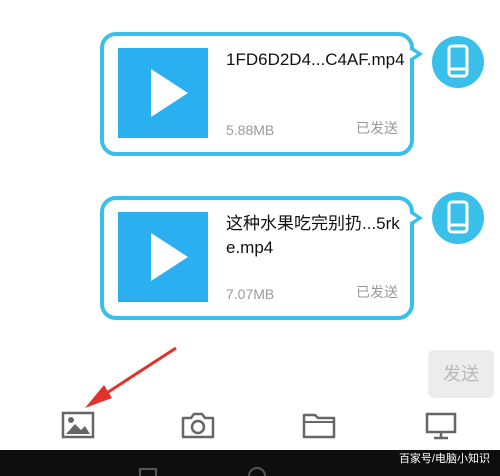 Image resolution: width=500 pixels, height=476 pixels. What do you see at coordinates (78, 425) in the screenshot?
I see `image-icon` at bounding box center [78, 425].